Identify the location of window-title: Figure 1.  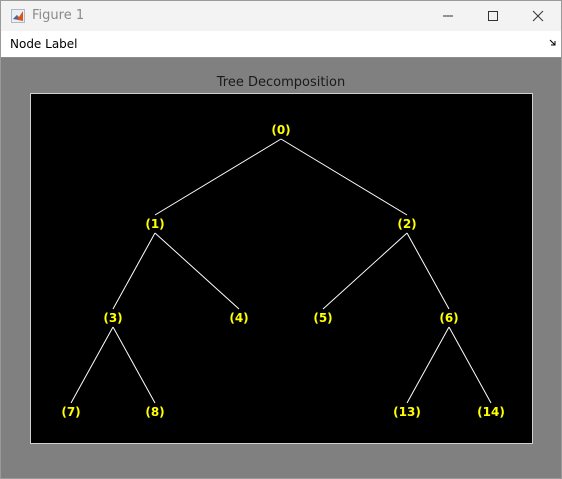
(58, 15).